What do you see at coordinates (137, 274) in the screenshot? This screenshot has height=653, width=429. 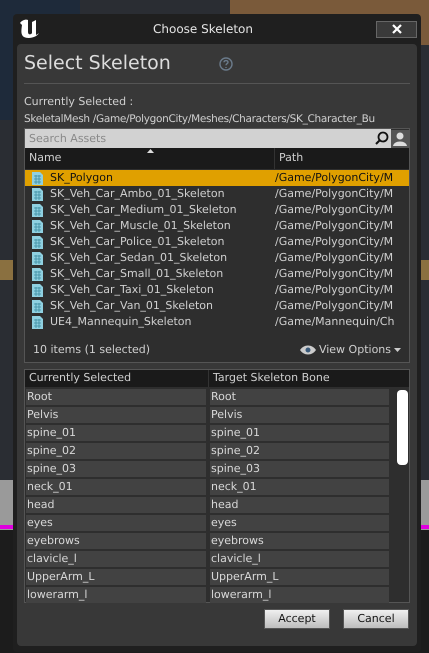 I see `asset-name: SK_Veh_Car_Small_01_Skeleton` at bounding box center [137, 274].